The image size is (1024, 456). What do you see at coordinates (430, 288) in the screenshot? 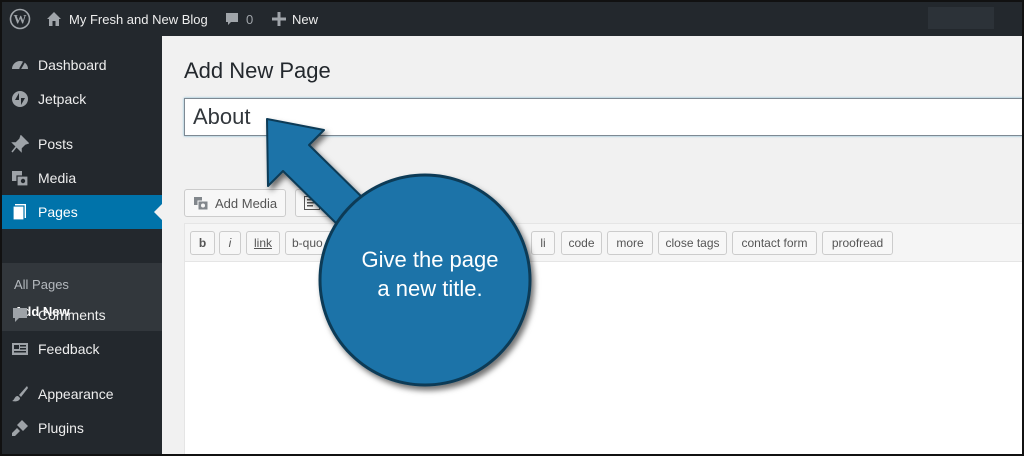
I see `callout-line-2: a new title.` at bounding box center [430, 288].